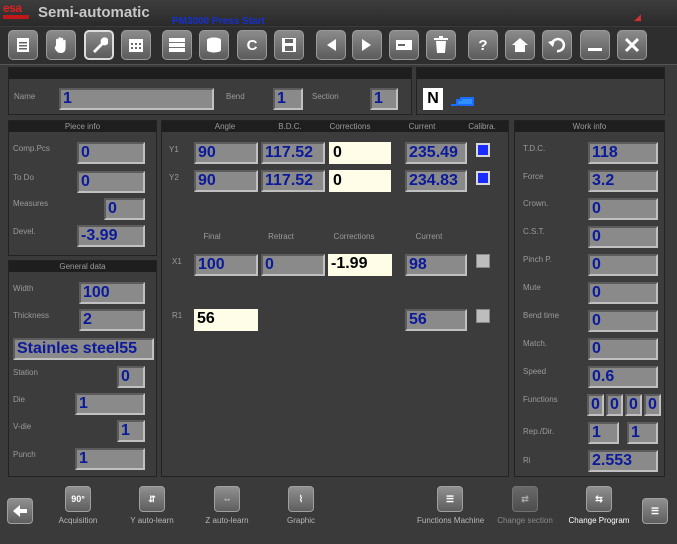  Describe the element at coordinates (557, 45) in the screenshot. I see `undo-icon` at that location.